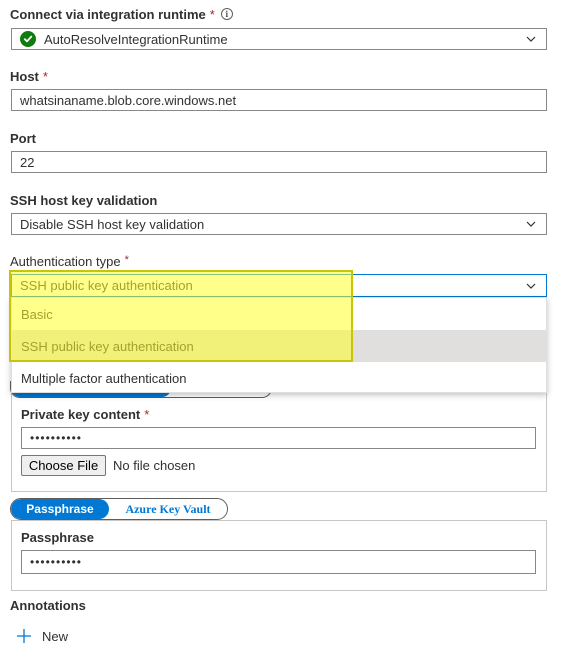  I want to click on auth-option-label: SSH public key authentication, so click(107, 346).